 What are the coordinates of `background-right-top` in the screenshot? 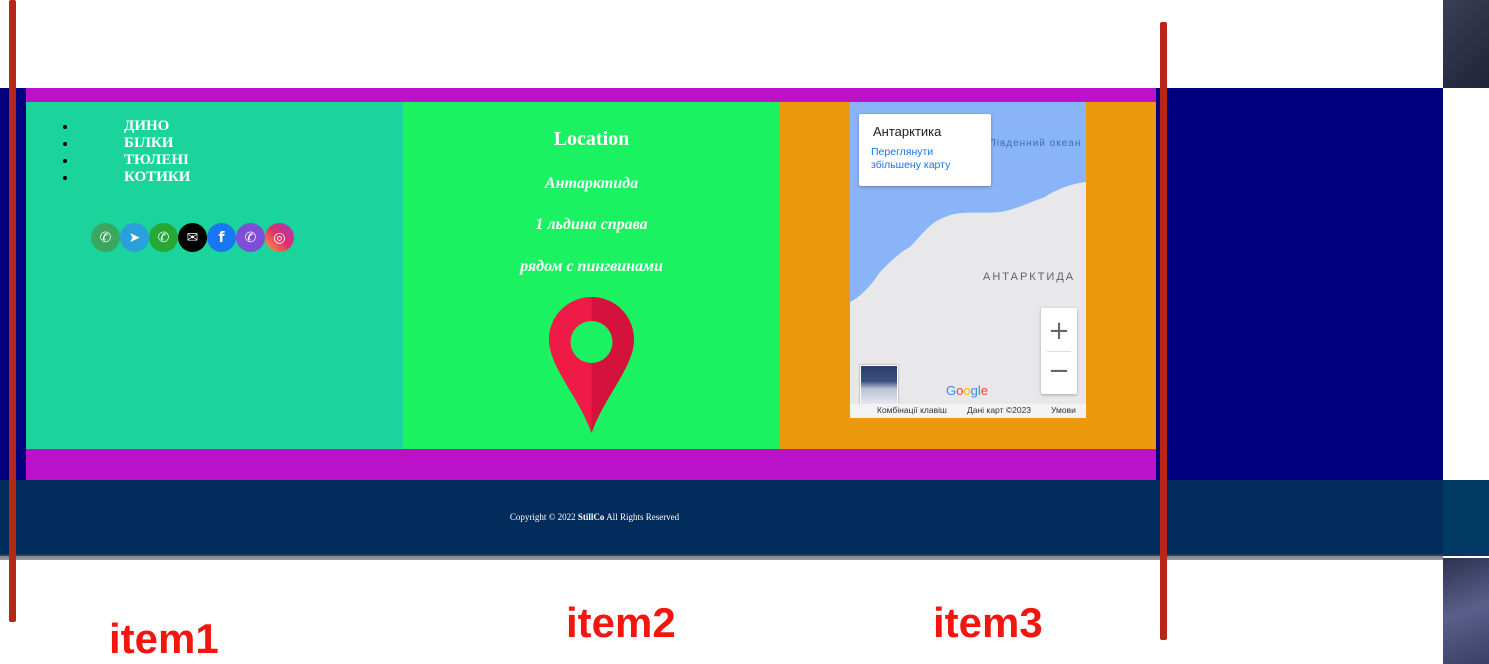 It's located at (1466, 44).